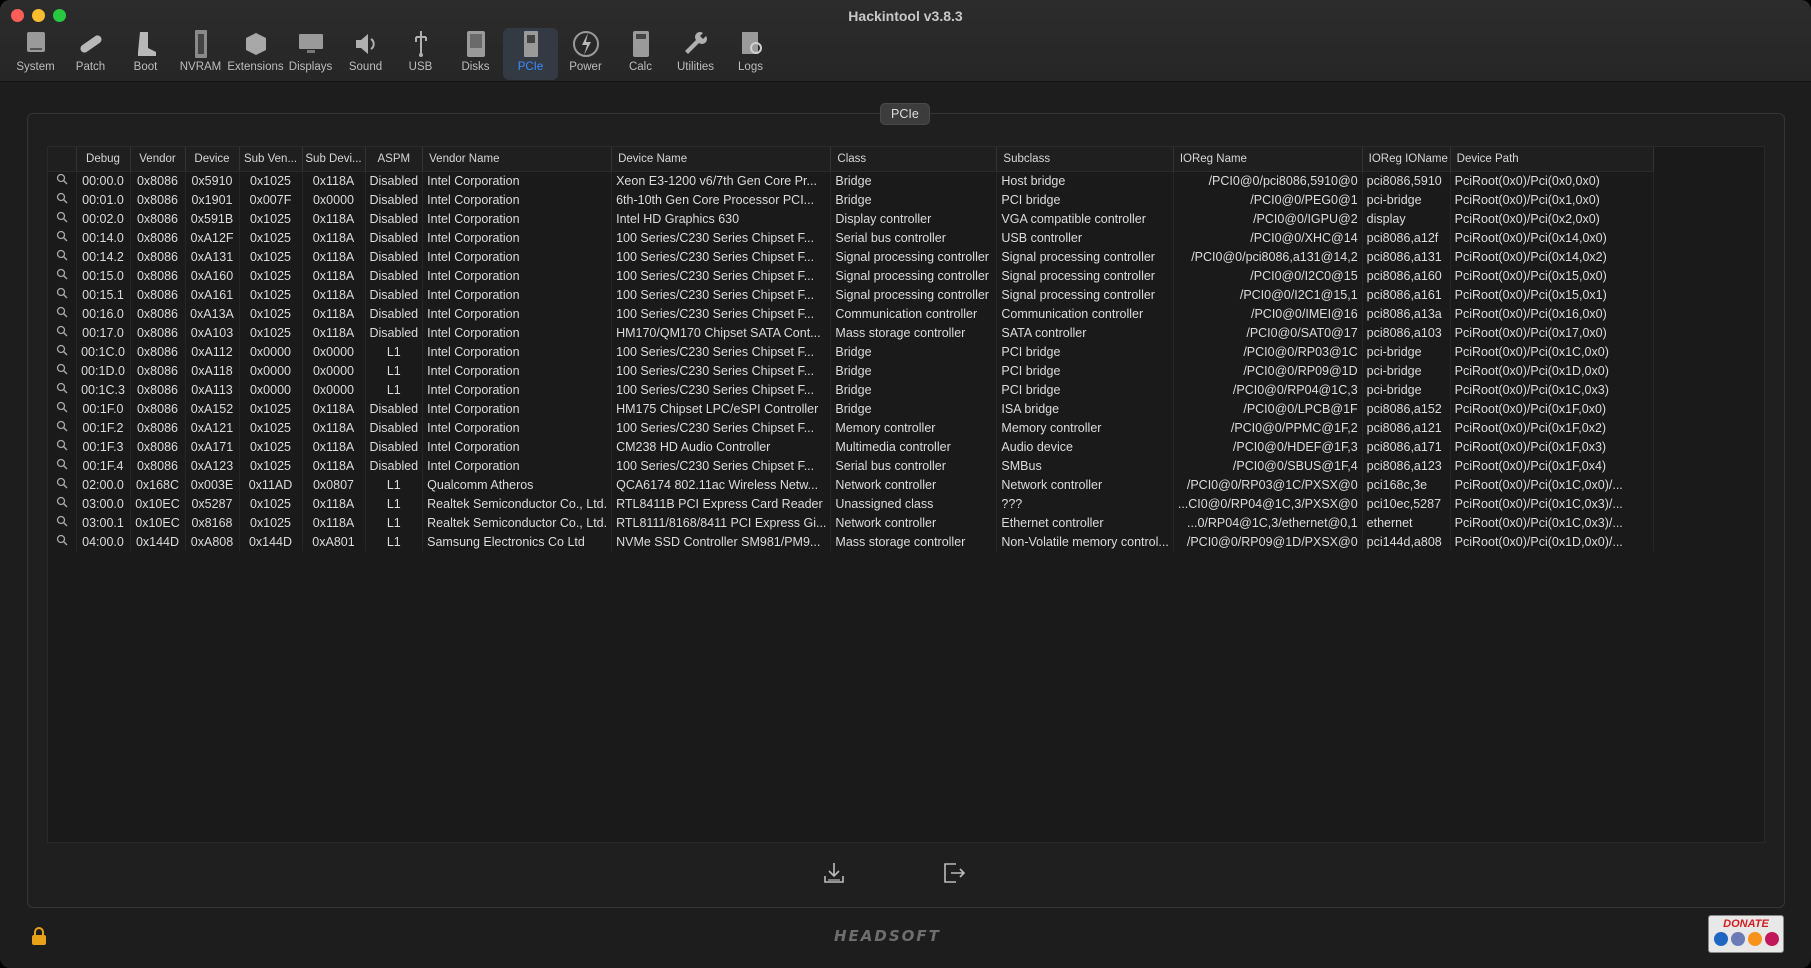 This screenshot has width=1811, height=968. What do you see at coordinates (640, 54) in the screenshot?
I see `tab-calc: Calc` at bounding box center [640, 54].